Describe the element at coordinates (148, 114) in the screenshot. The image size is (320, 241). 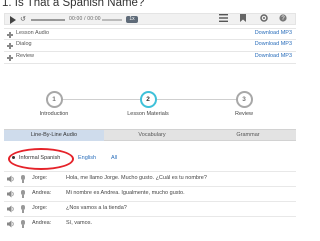
I see `step-label: Lesson Materials` at that location.